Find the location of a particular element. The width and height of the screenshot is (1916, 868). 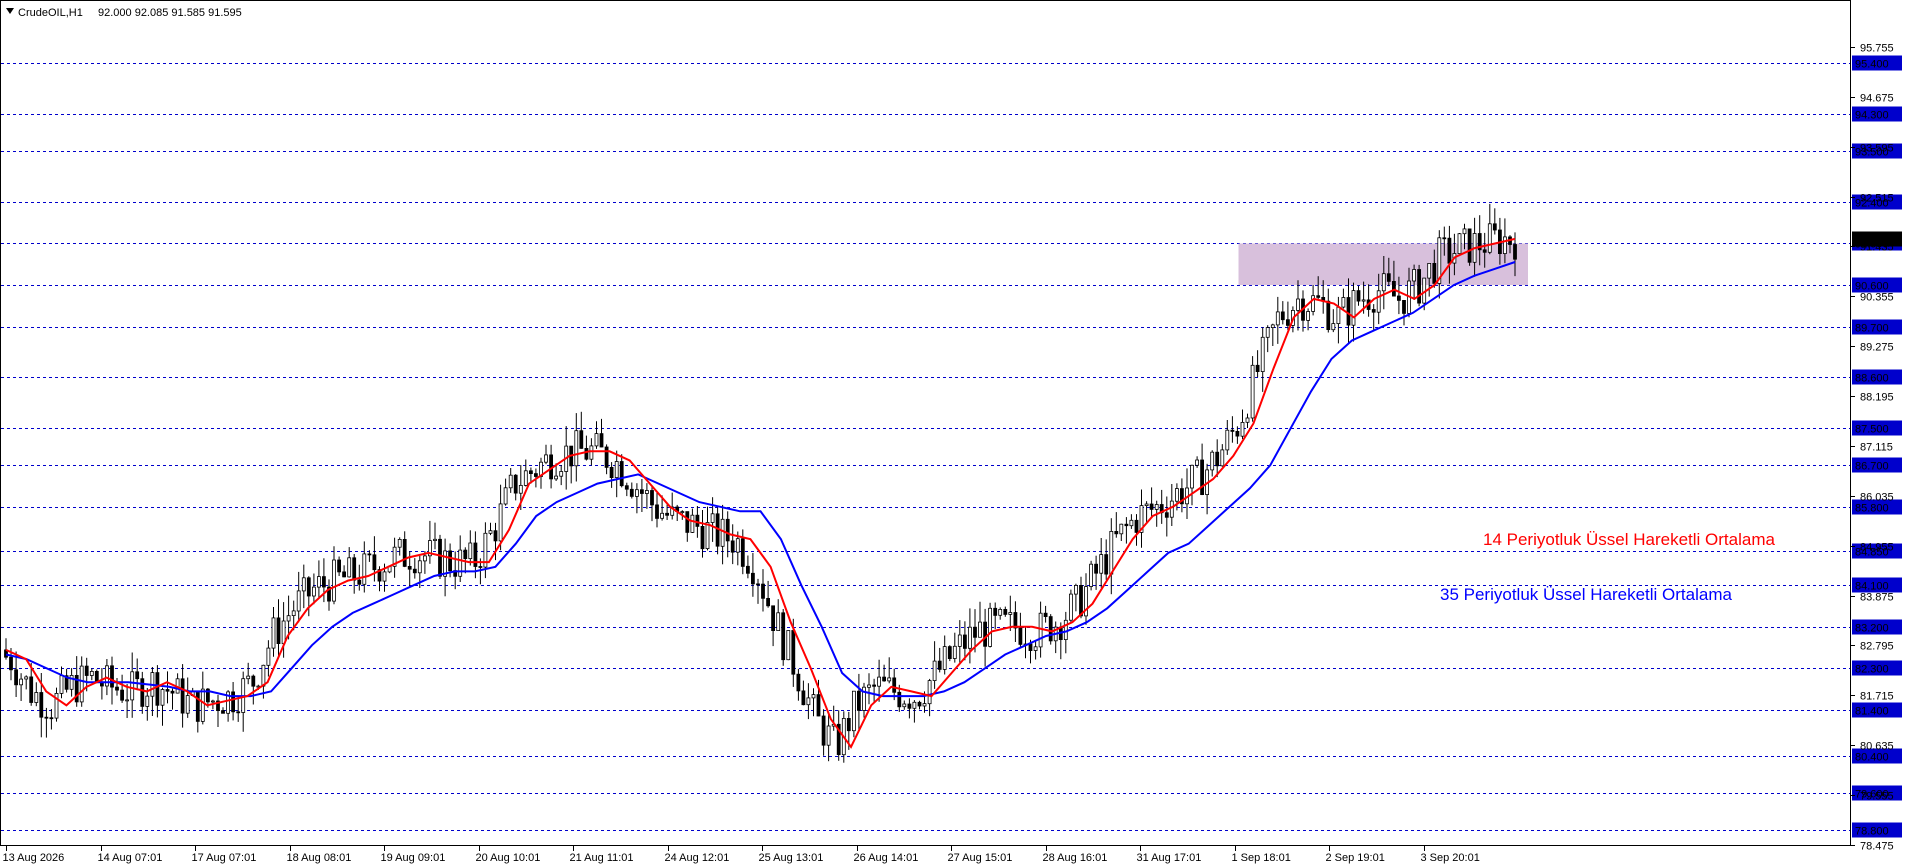

price-tick-label: 84.955 is located at coordinates (1877, 548).